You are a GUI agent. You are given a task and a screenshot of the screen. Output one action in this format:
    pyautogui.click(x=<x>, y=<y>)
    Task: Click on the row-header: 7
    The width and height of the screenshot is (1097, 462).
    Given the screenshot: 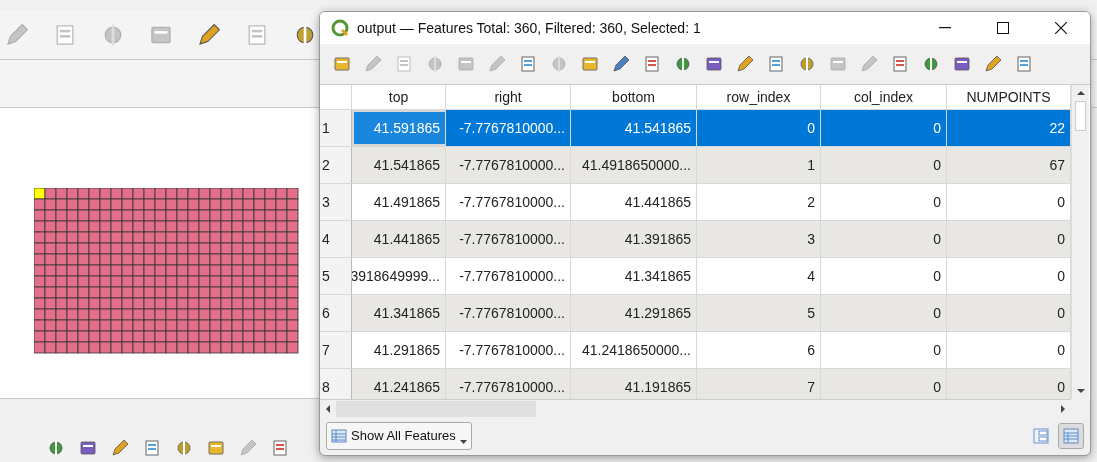 What is the action you would take?
    pyautogui.click(x=336, y=350)
    